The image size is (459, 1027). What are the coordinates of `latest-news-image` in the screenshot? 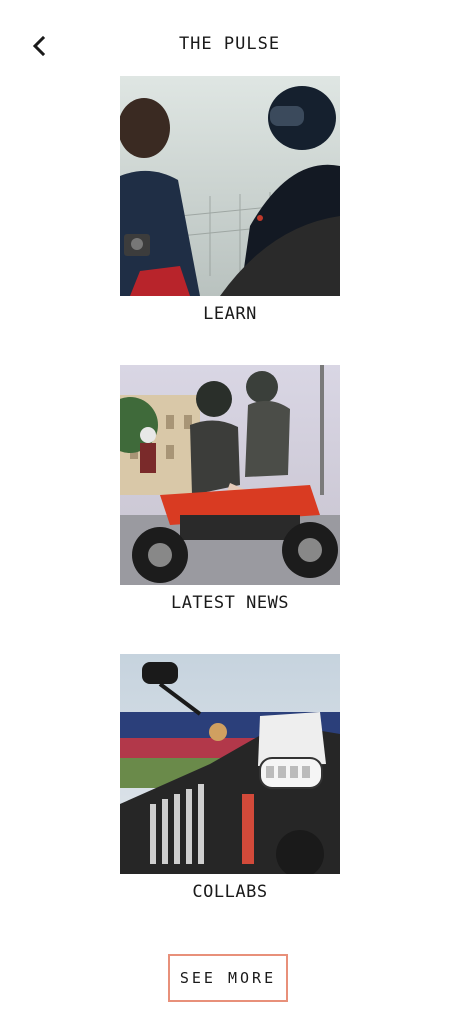 It's located at (230, 475).